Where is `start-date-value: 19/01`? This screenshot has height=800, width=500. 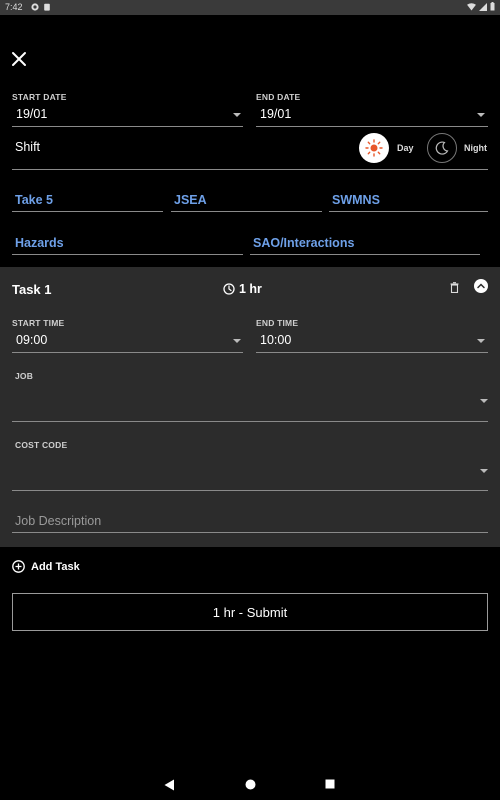
start-date-value: 19/01 is located at coordinates (31, 114).